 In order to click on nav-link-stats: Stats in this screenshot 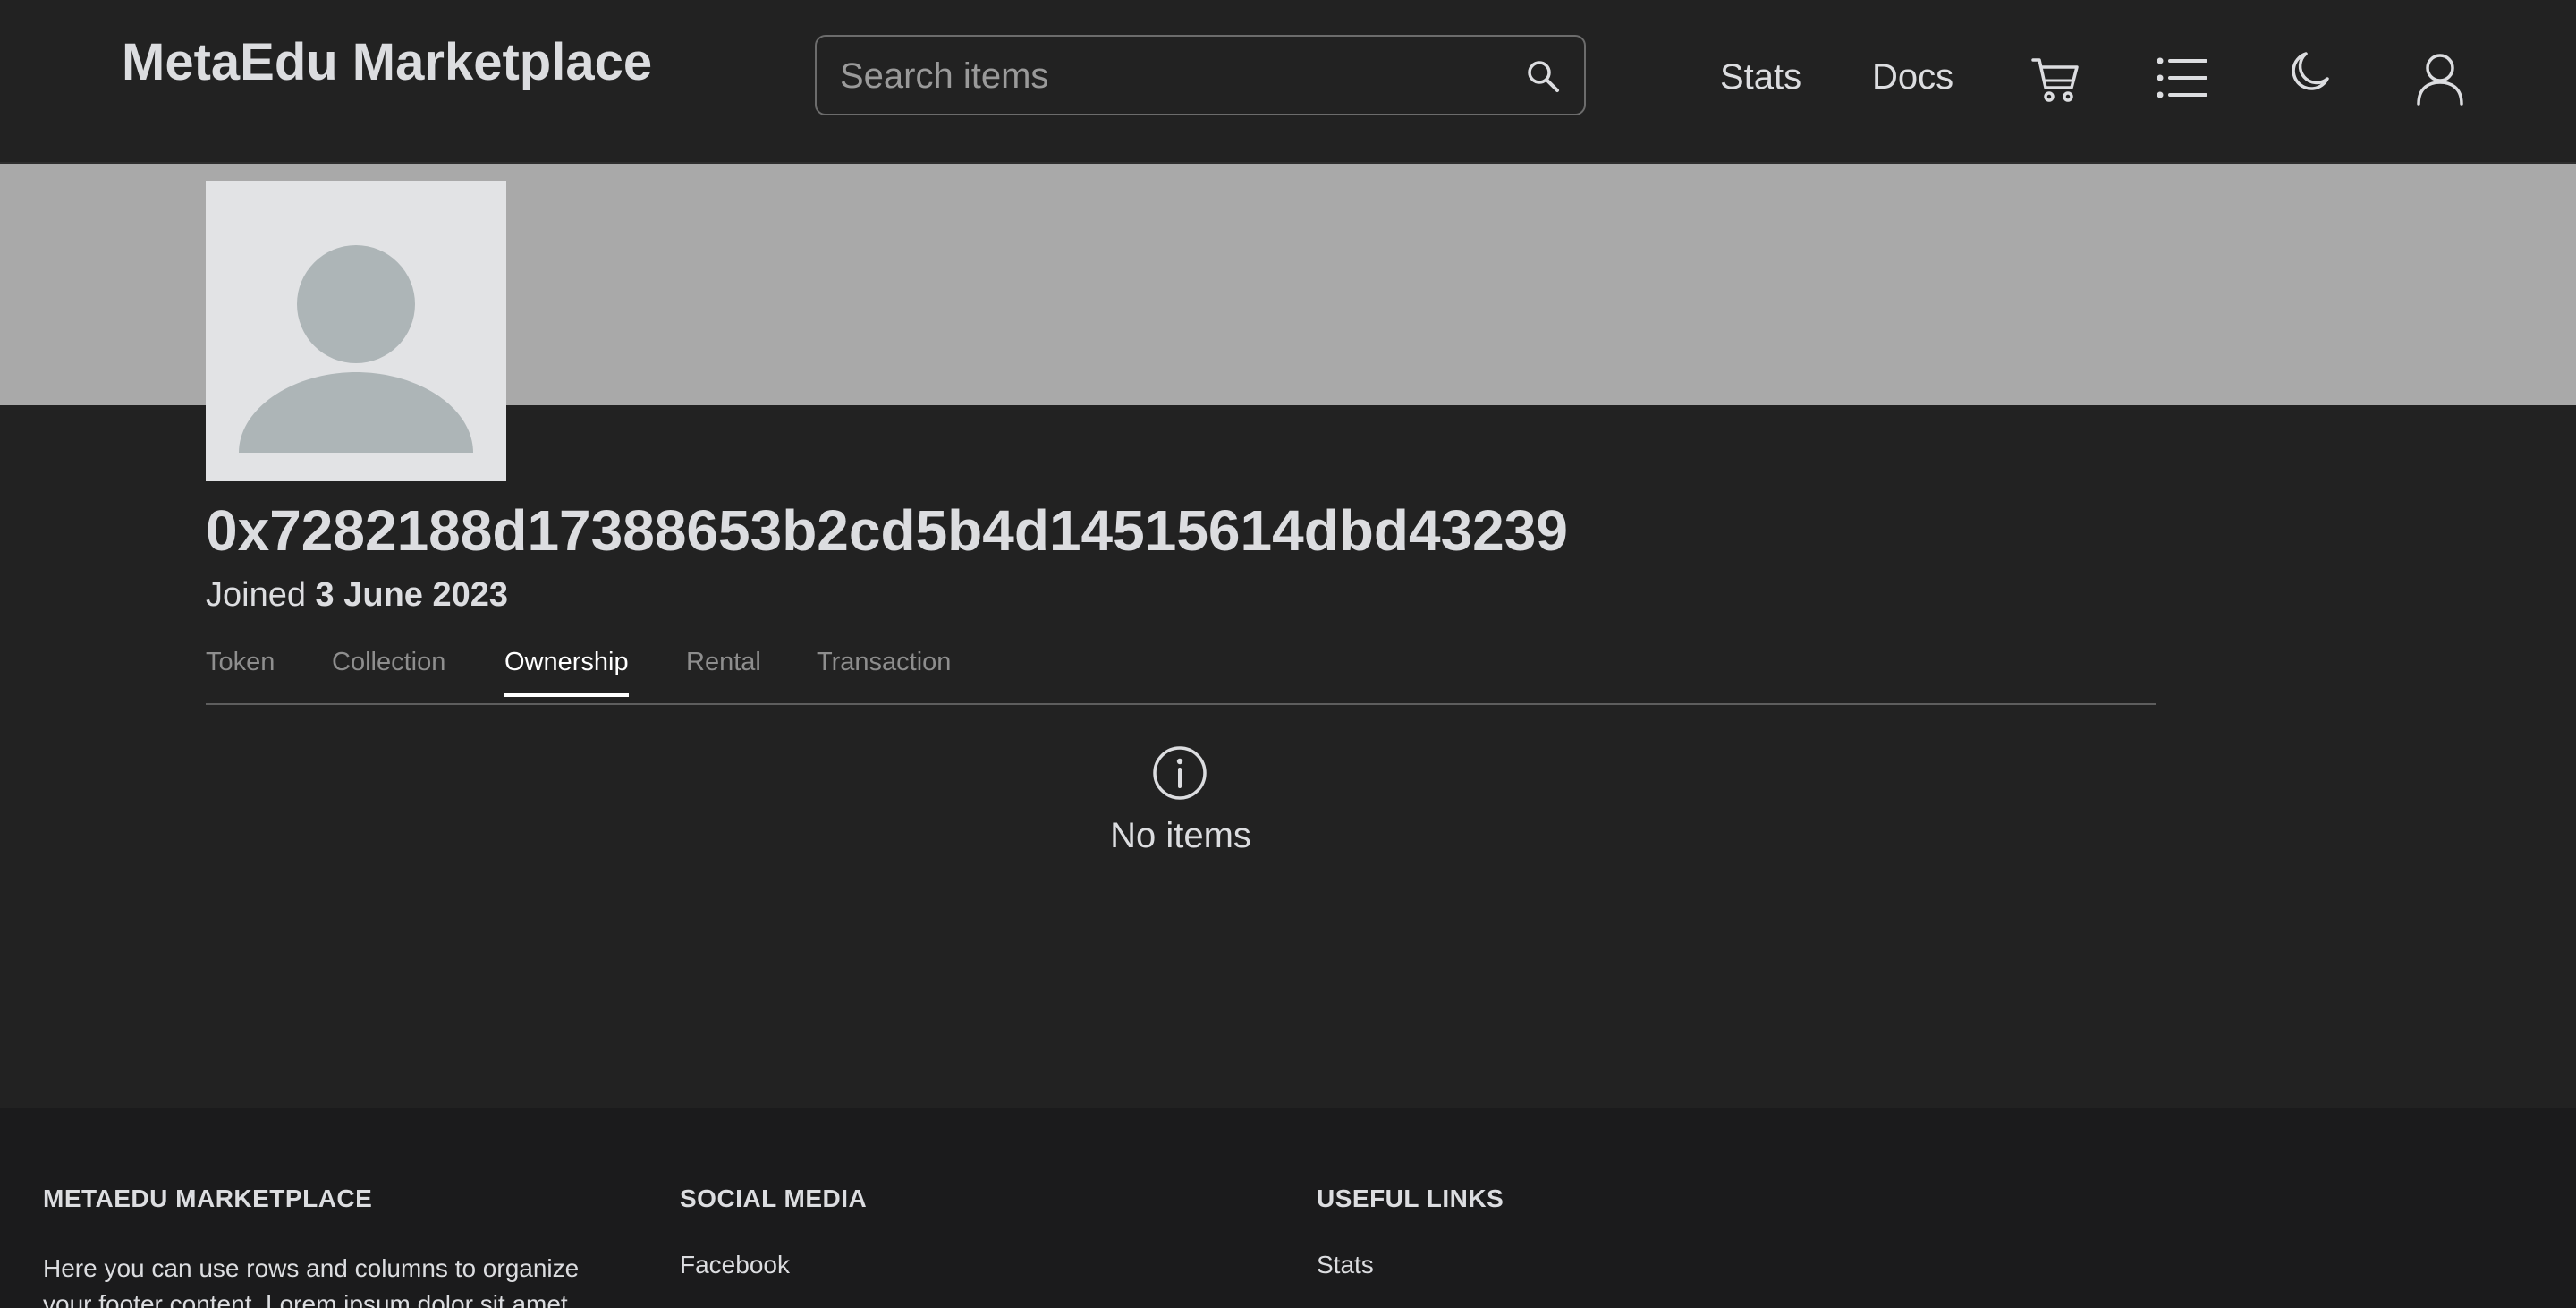, I will do `click(1760, 77)`.